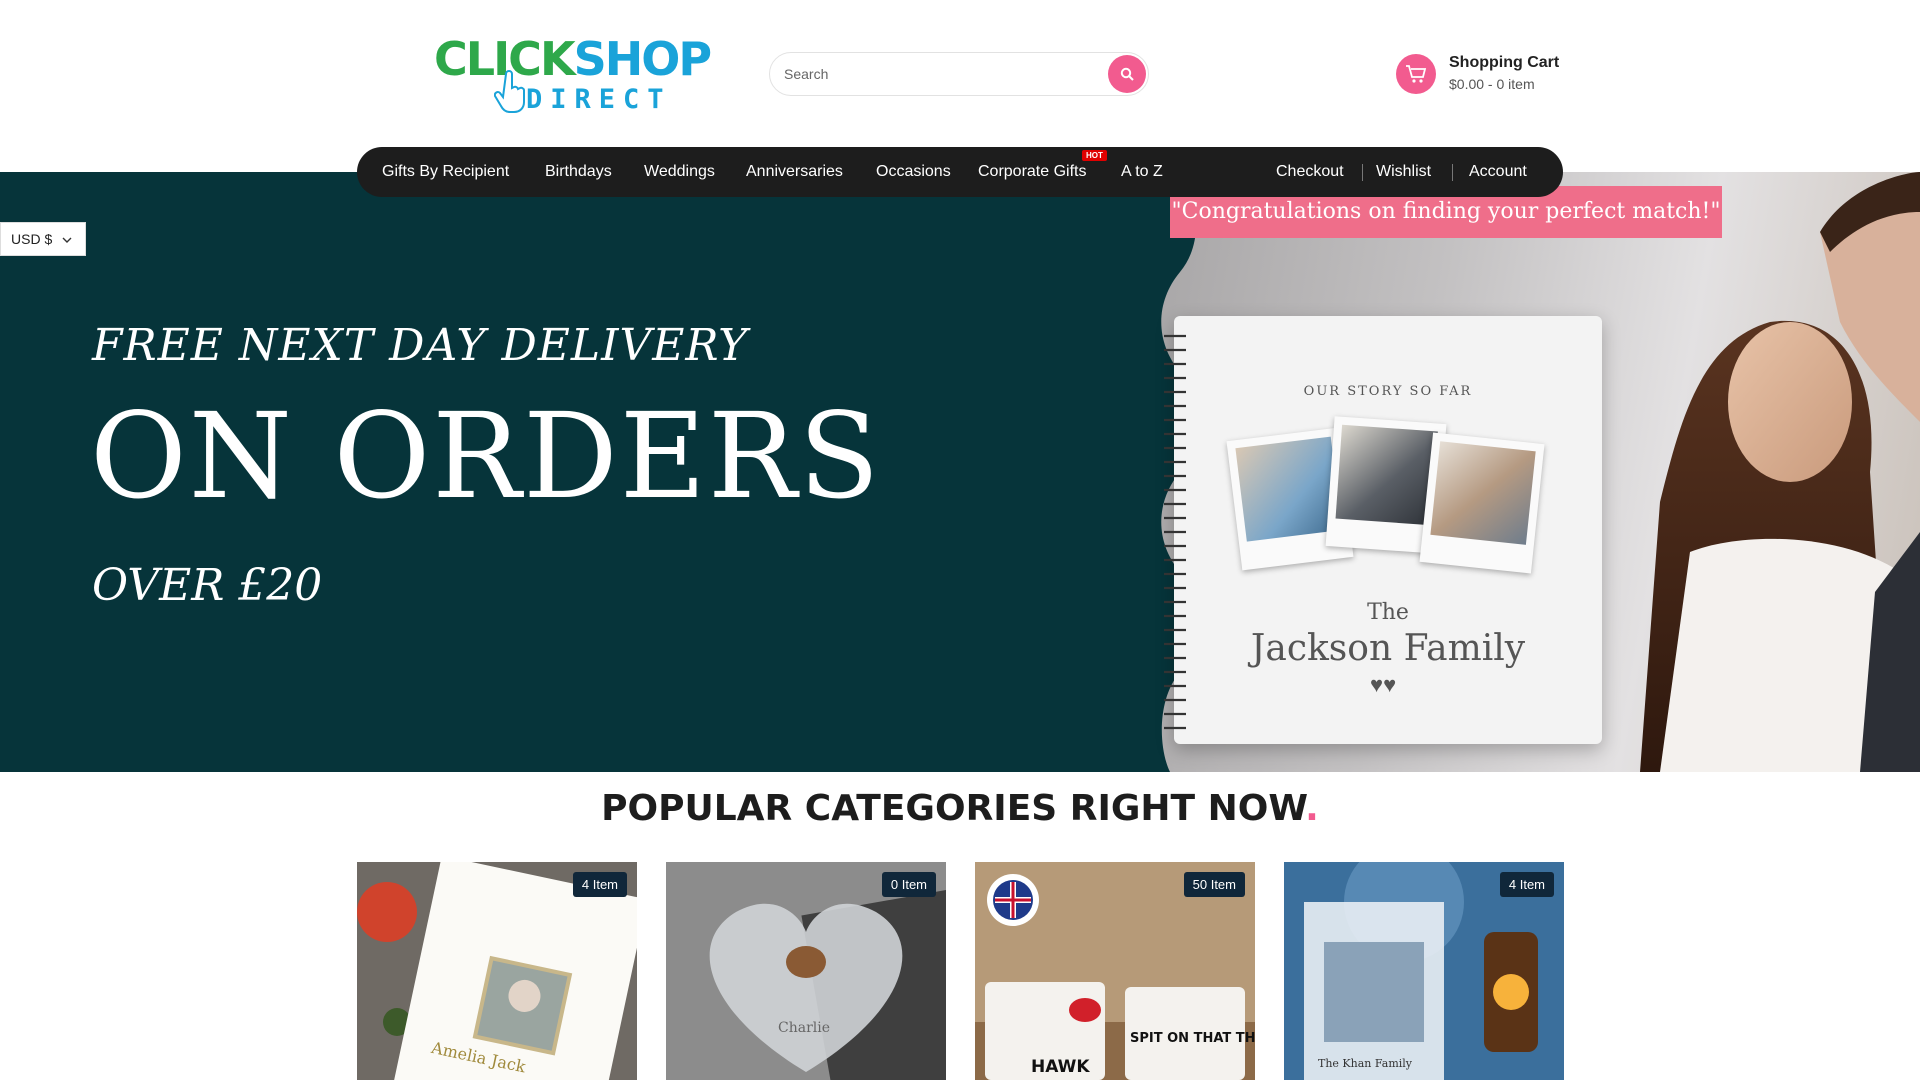 This screenshot has height=1080, width=1920. Describe the element at coordinates (1388, 648) in the screenshot. I see `notebook-family-name: Jackson Family` at that location.